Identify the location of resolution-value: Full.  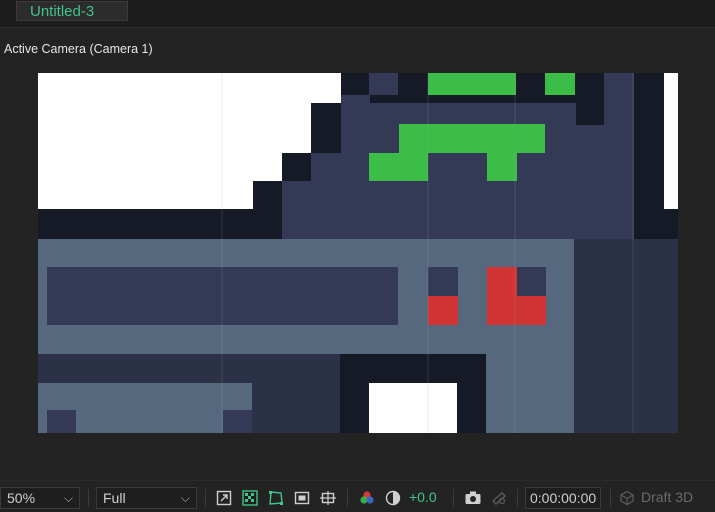
(114, 498).